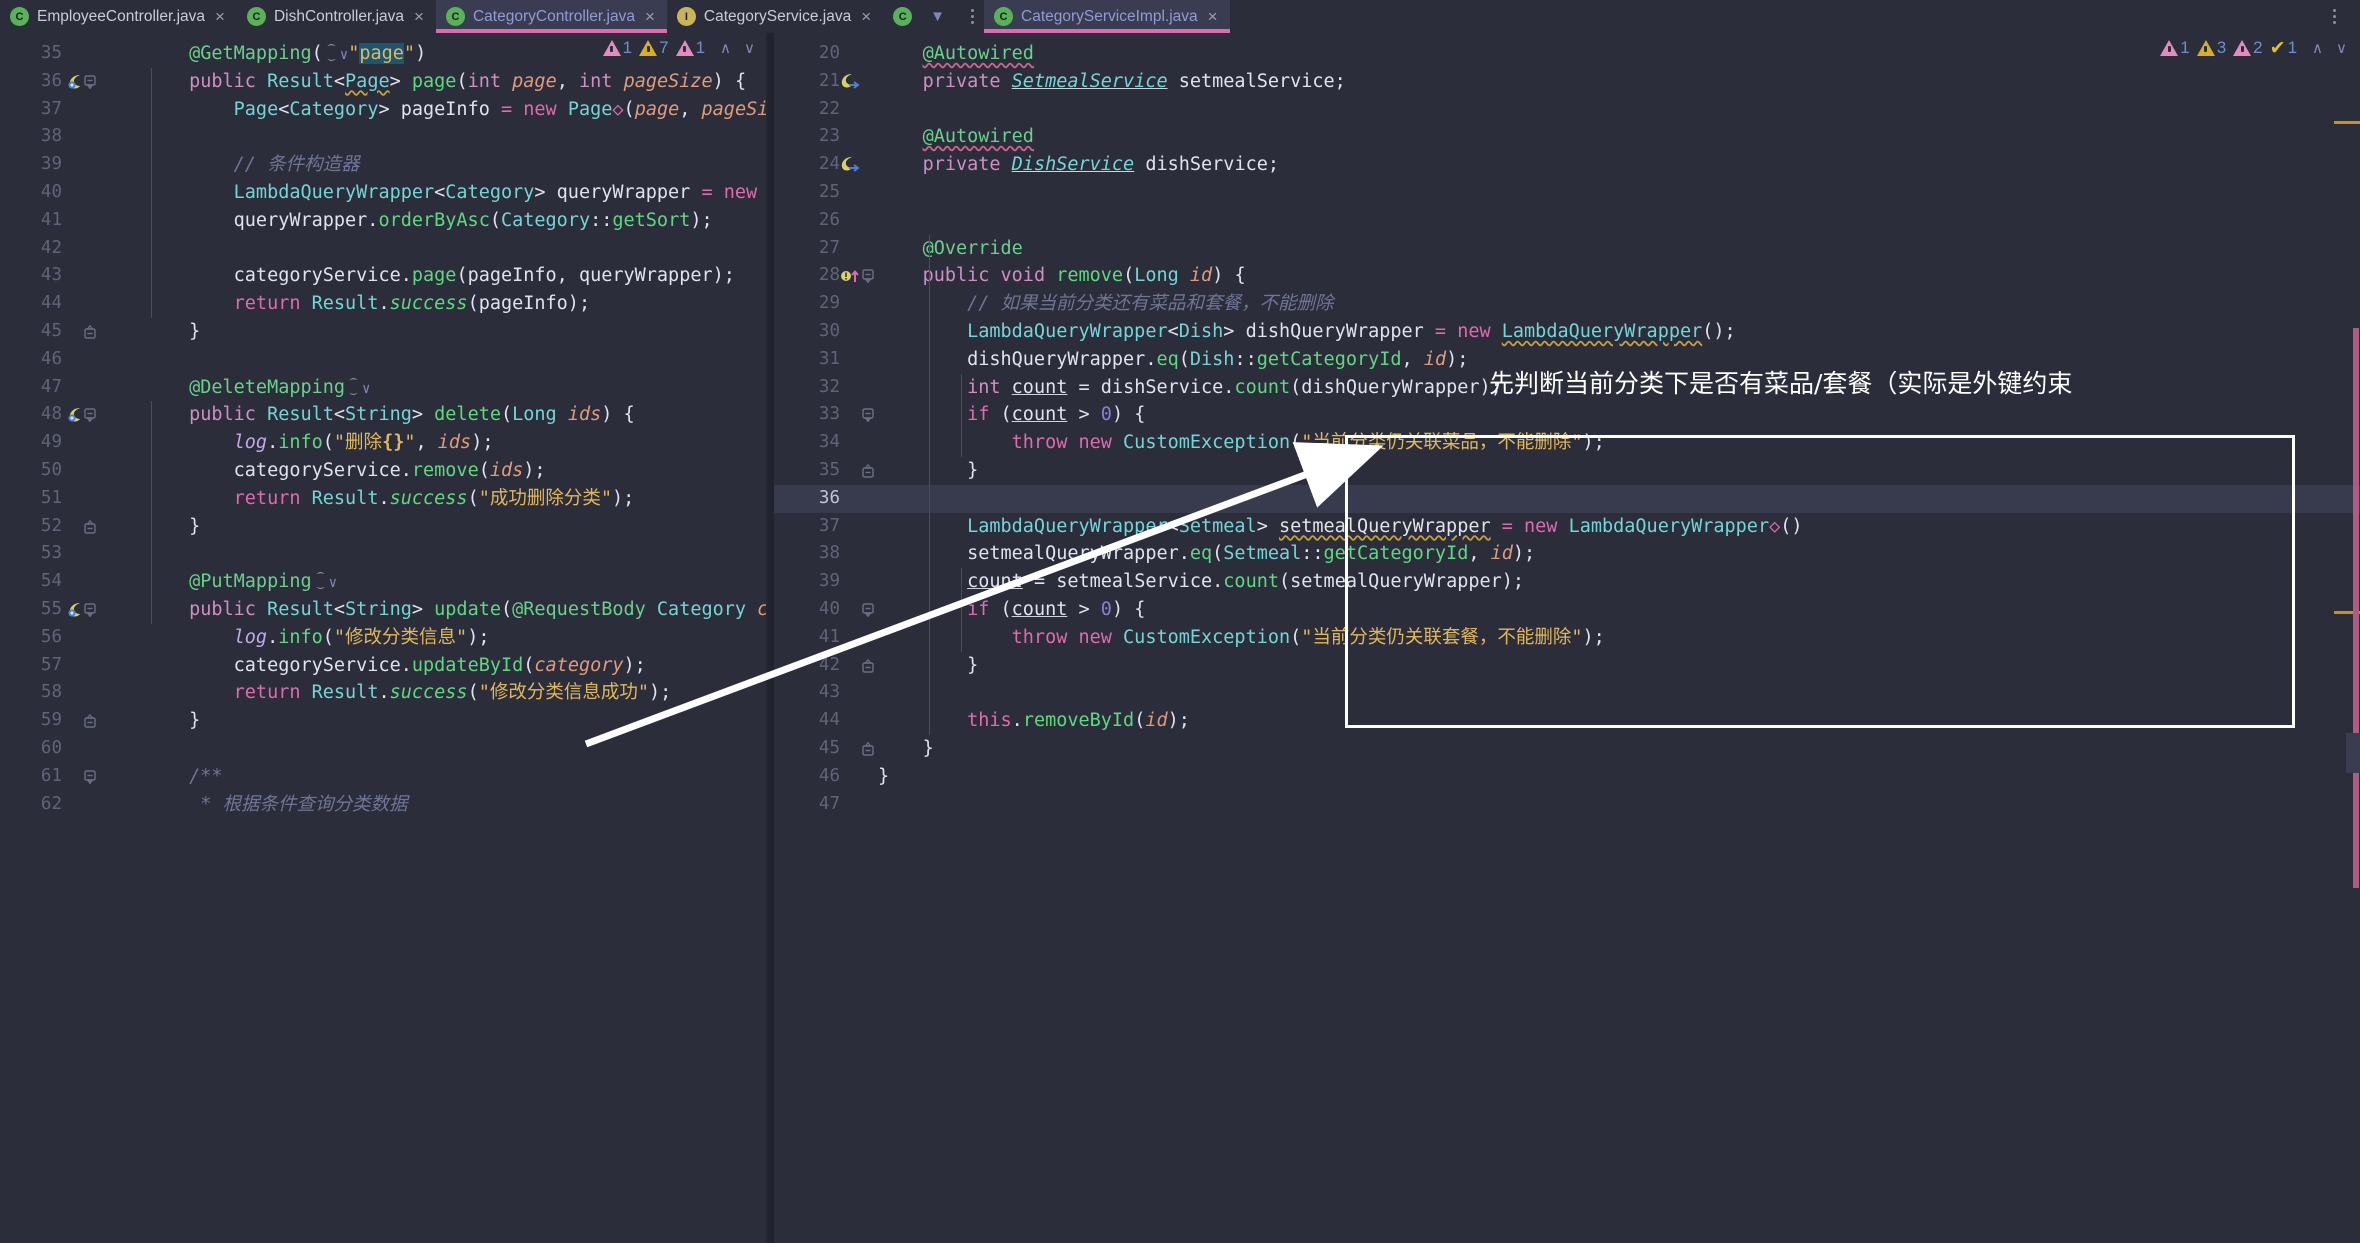 The width and height of the screenshot is (2360, 1243). Describe the element at coordinates (2283, 48) in the screenshot. I see `inspection-check-mark-yellow: ✔ 1` at that location.